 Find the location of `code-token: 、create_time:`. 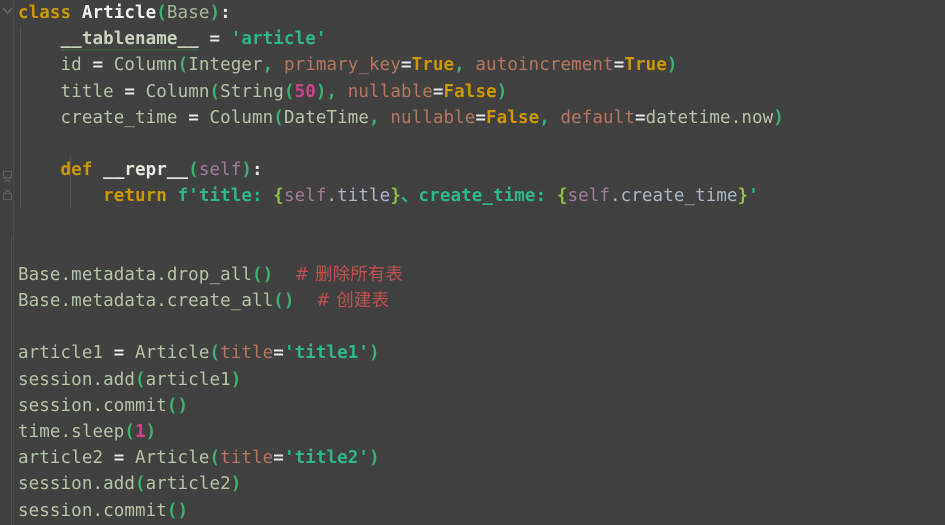

code-token: 、create_time: is located at coordinates (478, 196).